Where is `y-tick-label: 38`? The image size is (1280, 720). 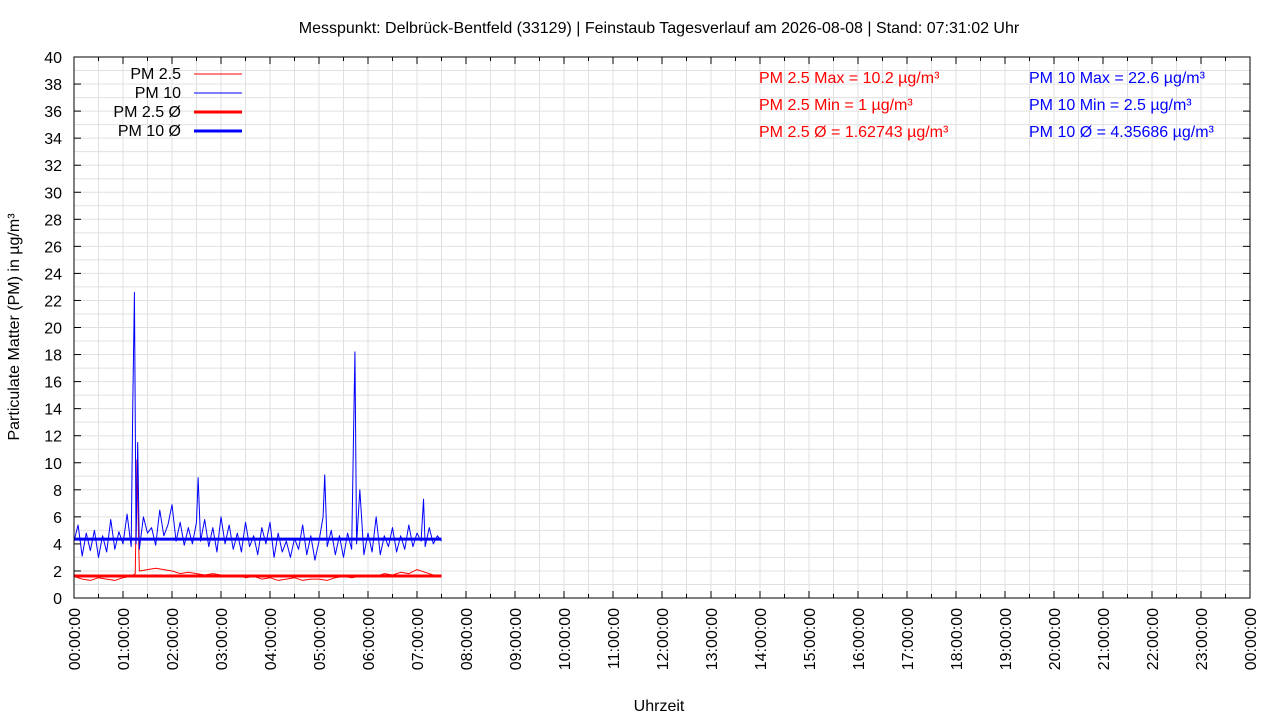 y-tick-label: 38 is located at coordinates (53, 85).